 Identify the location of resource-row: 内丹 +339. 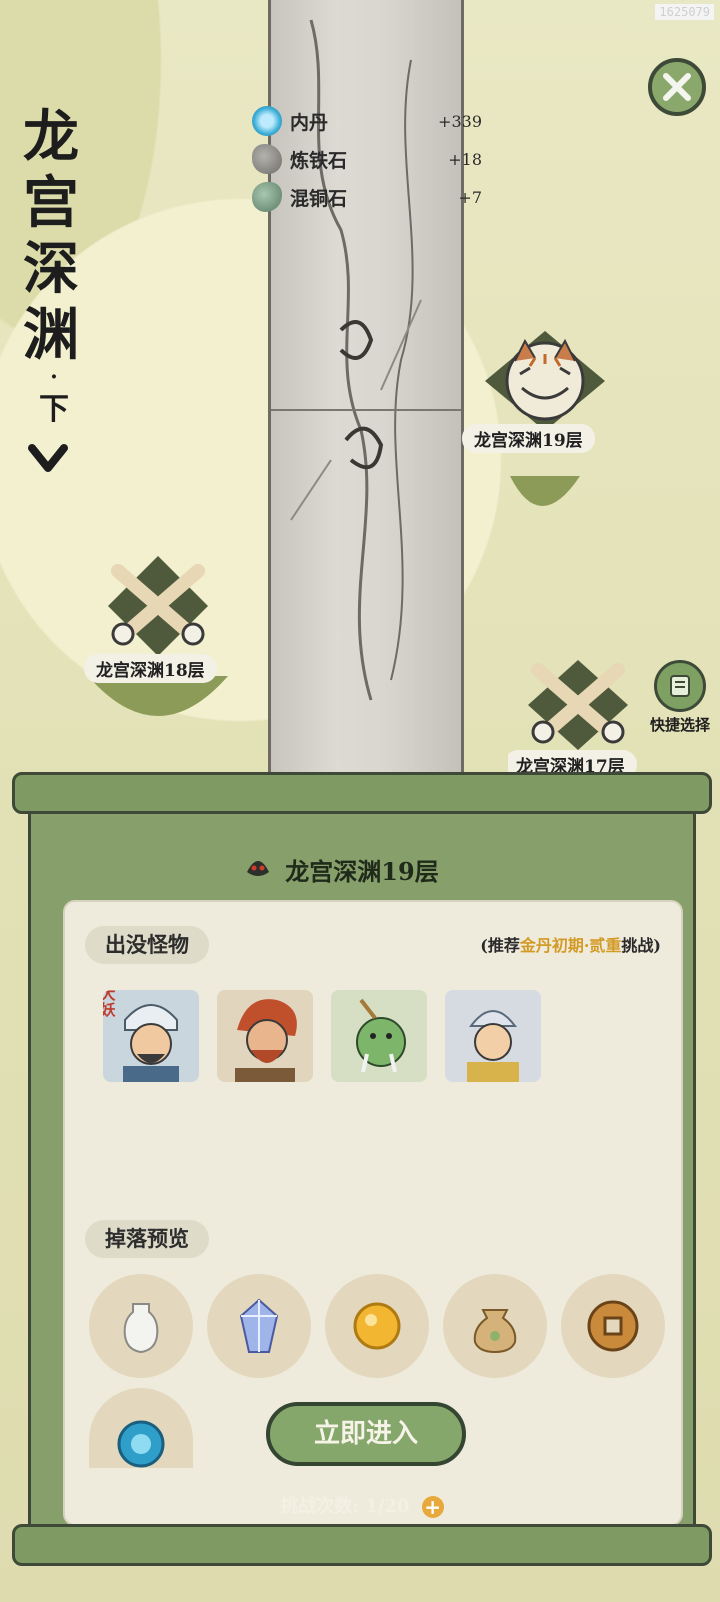
(367, 121).